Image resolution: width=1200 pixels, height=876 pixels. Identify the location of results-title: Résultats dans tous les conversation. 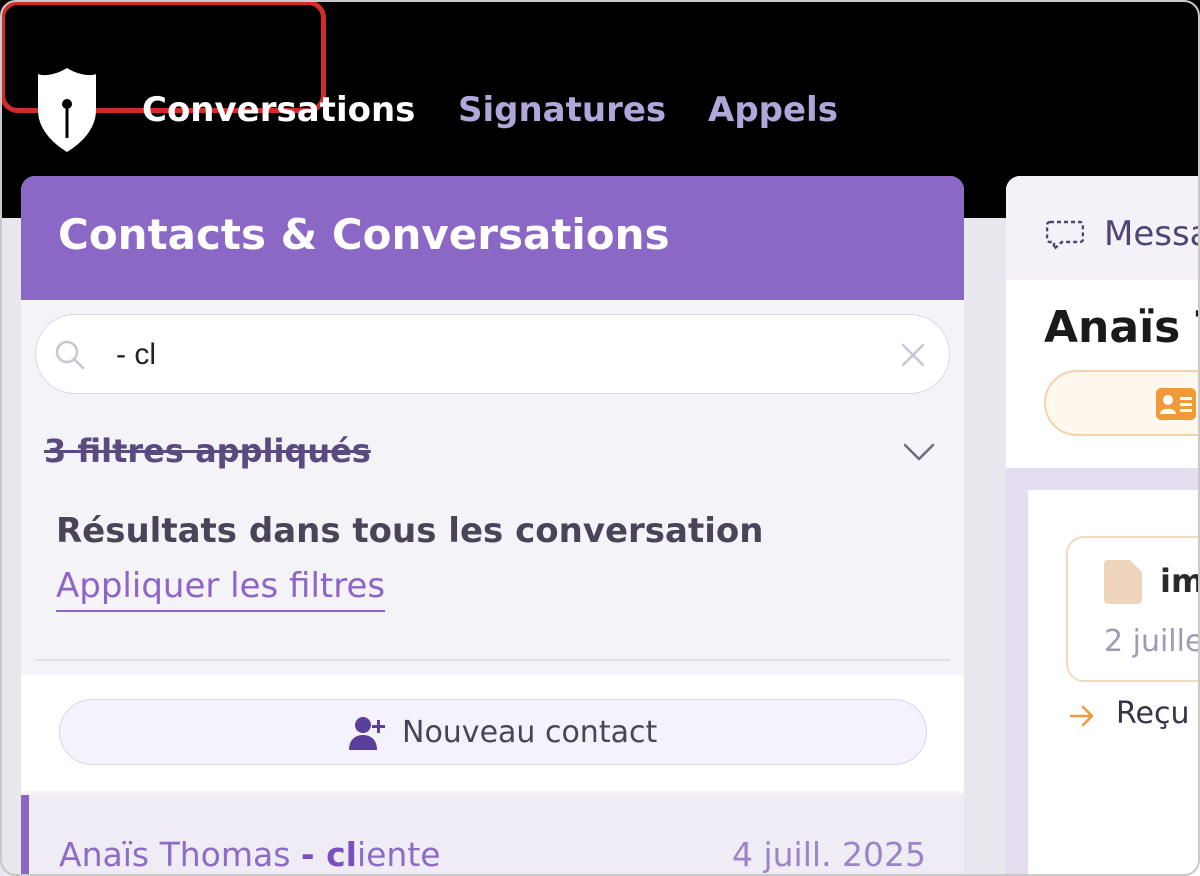
(410, 531).